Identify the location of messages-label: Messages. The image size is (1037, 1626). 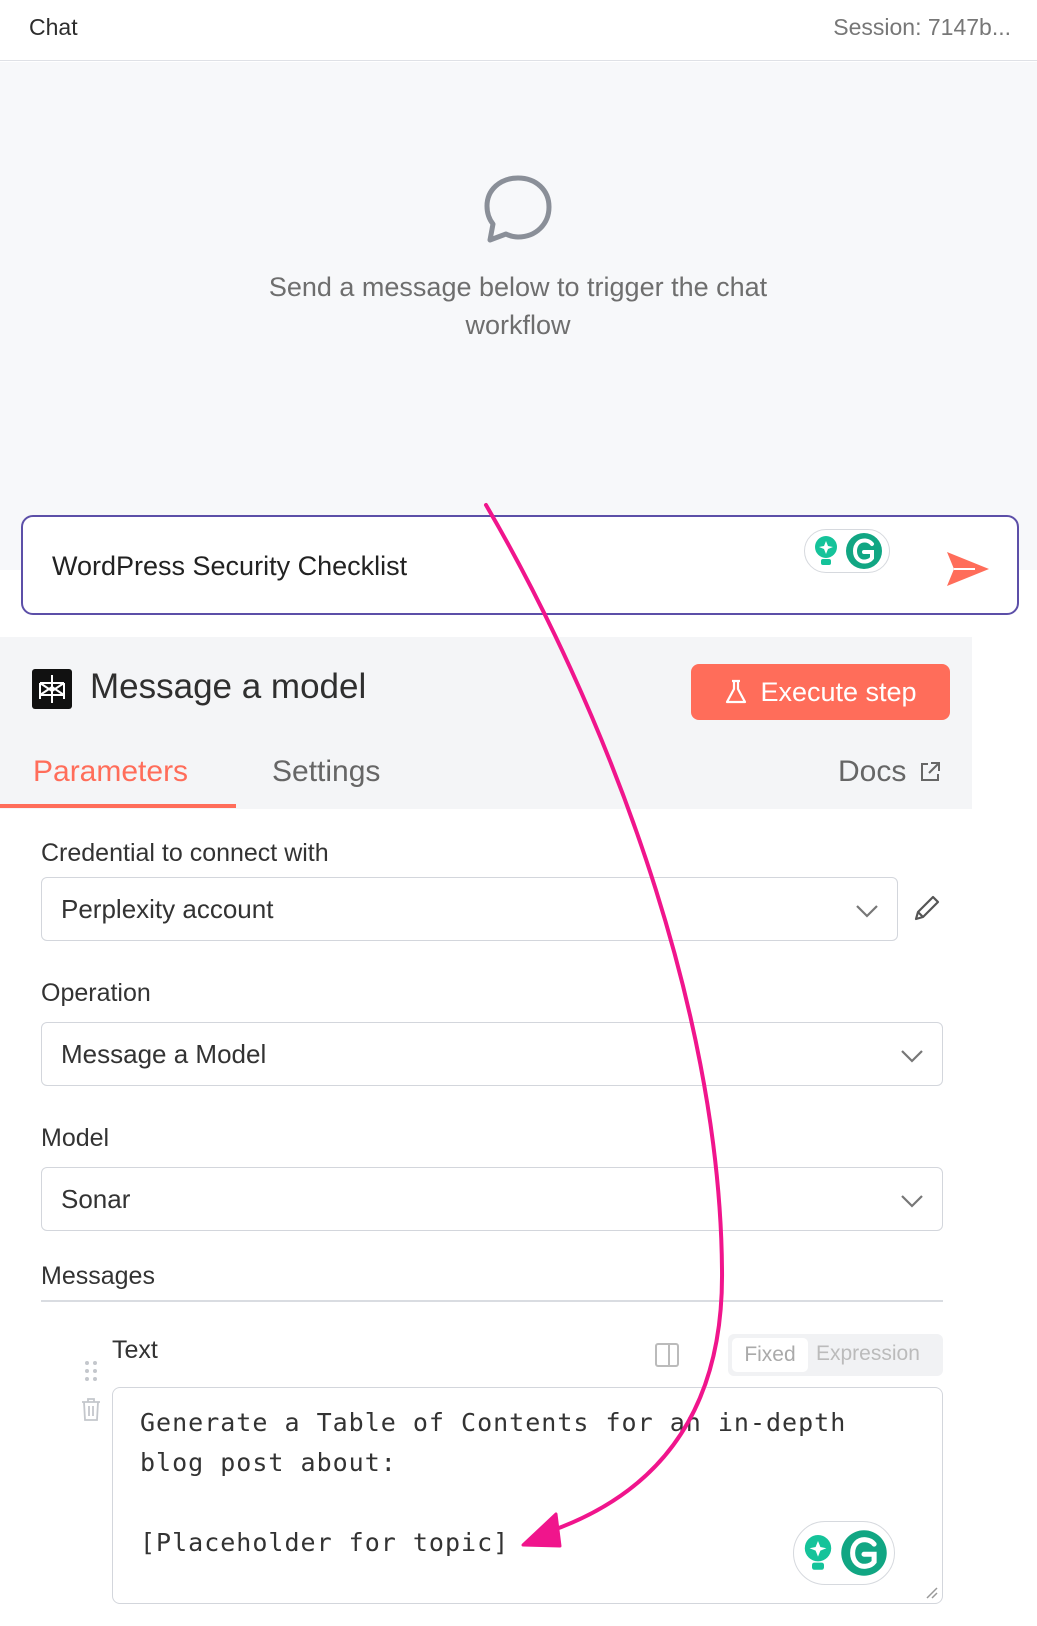
(98, 1276).